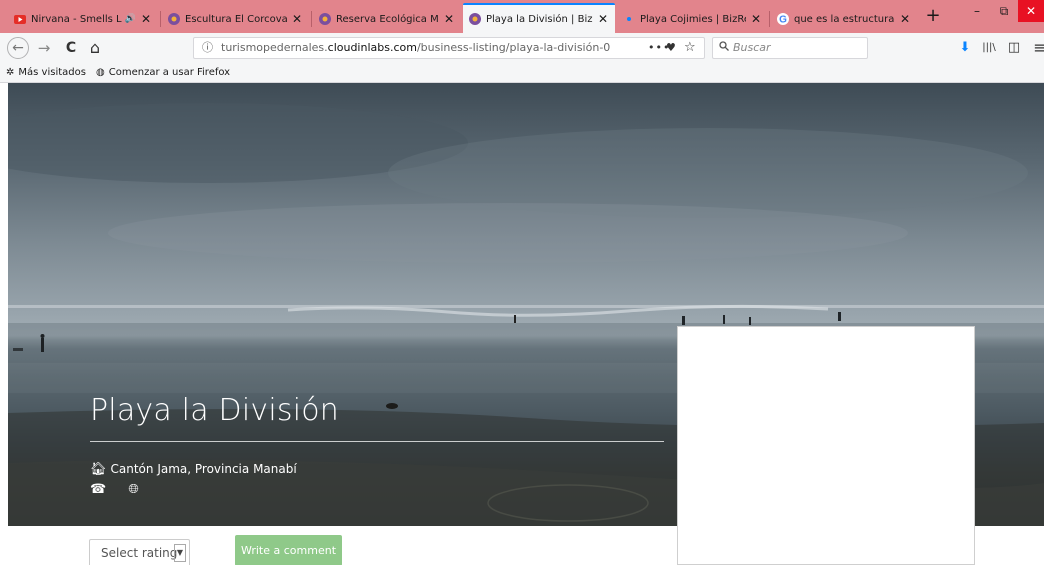  What do you see at coordinates (18, 48) in the screenshot?
I see `back-button: ←` at bounding box center [18, 48].